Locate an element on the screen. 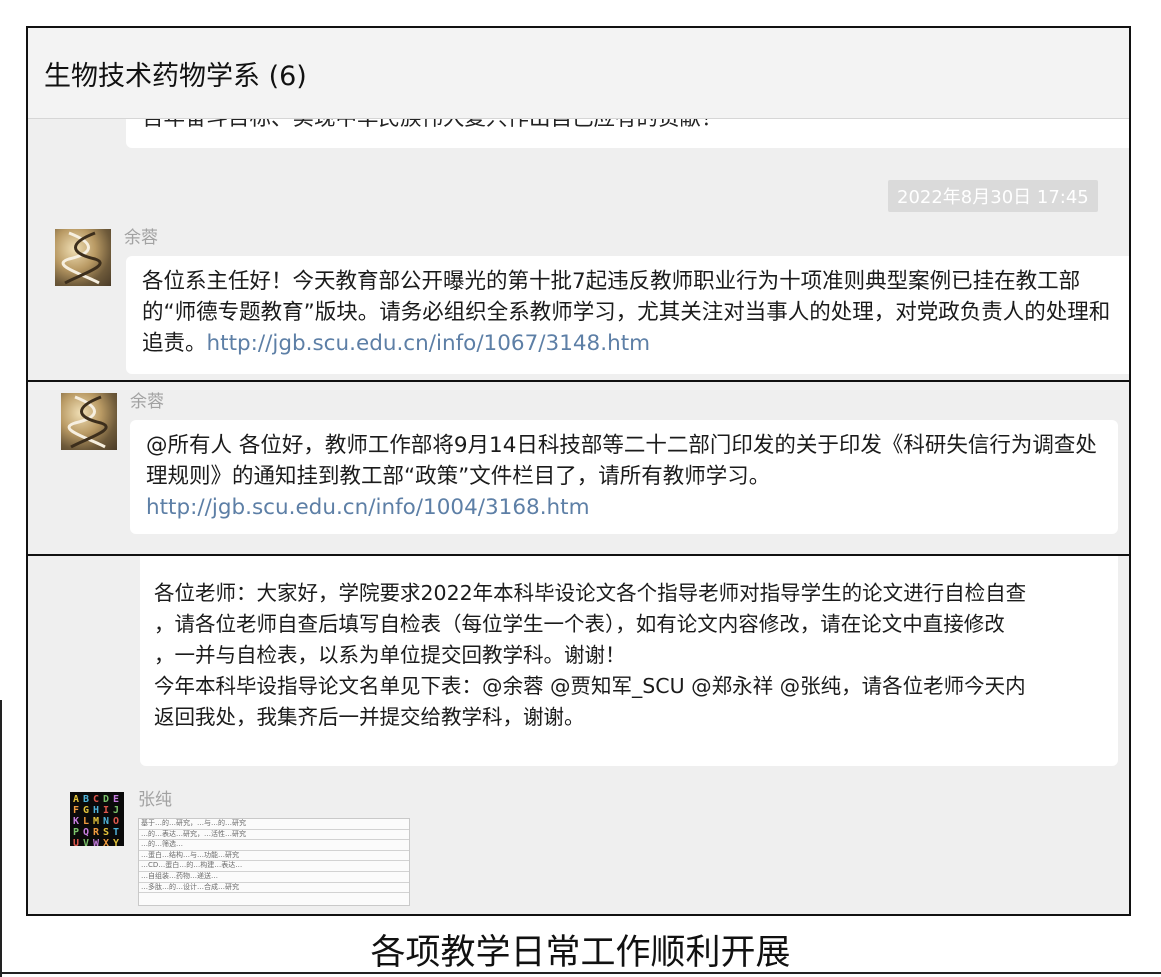 This screenshot has height=977, width=1161. table-thumbnail-row: …多肽…的…设计…合成…研究 is located at coordinates (274, 888).